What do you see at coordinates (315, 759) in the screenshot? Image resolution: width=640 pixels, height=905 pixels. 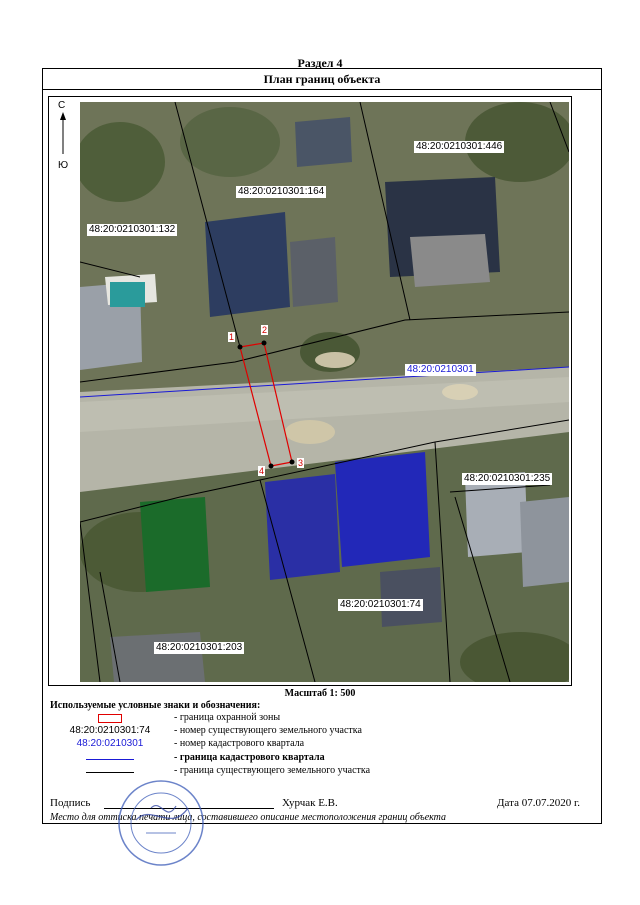 I see `legend-item-quarter-border: - граница кадастрового квартала` at bounding box center [315, 759].